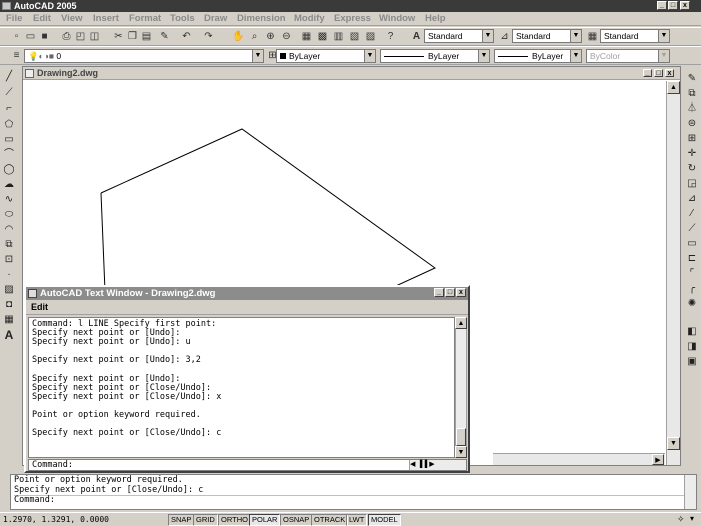 This screenshot has width=701, height=526. Describe the element at coordinates (309, 18) in the screenshot. I see `menu-modify: Modify` at that location.